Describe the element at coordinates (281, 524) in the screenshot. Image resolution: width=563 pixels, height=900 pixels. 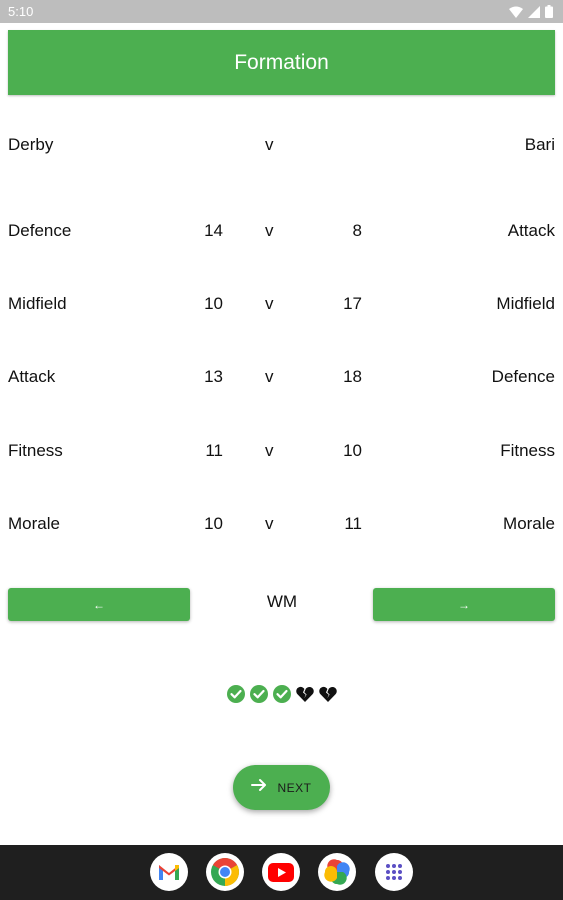
I see `stat-row-morale: Morale 10 v 11 Morale` at that location.